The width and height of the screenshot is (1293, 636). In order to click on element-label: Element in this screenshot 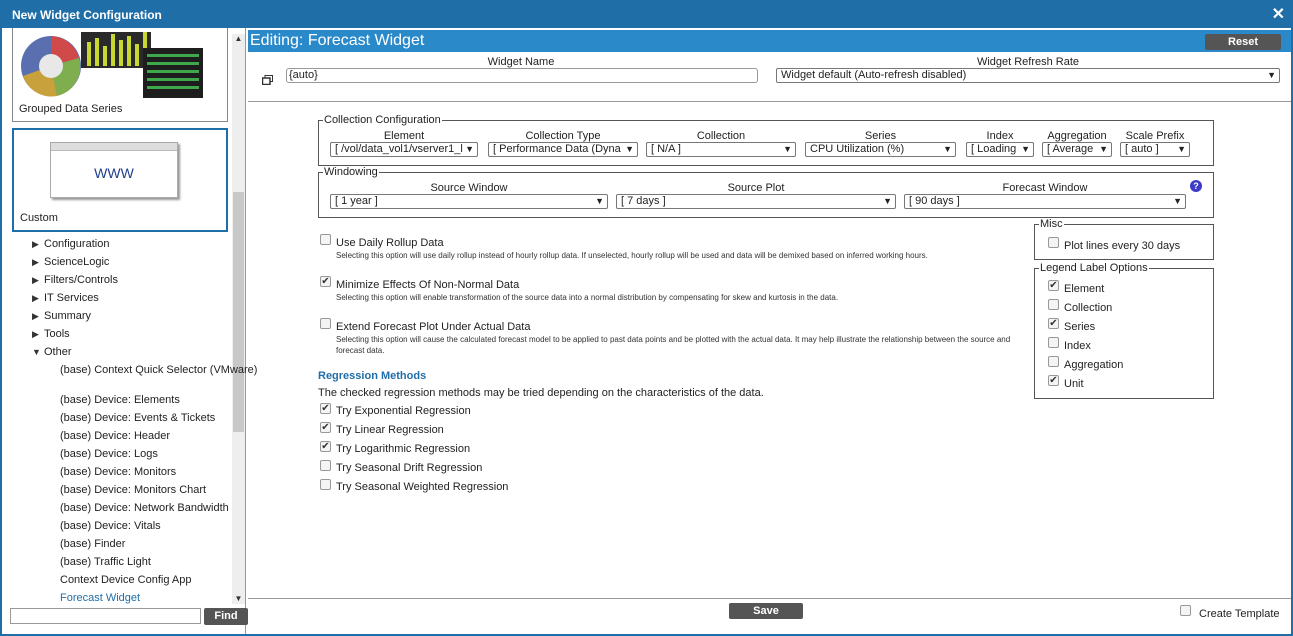, I will do `click(404, 136)`.